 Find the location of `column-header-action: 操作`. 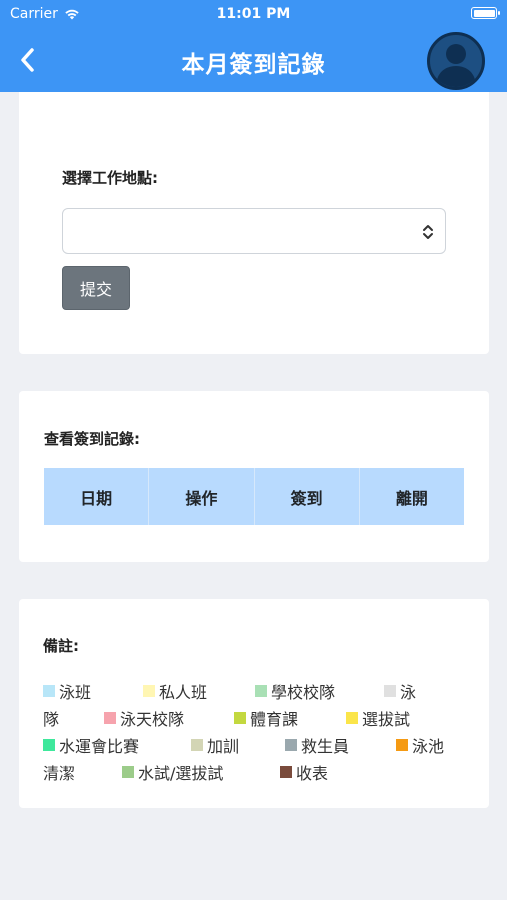

column-header-action: 操作 is located at coordinates (200, 496).